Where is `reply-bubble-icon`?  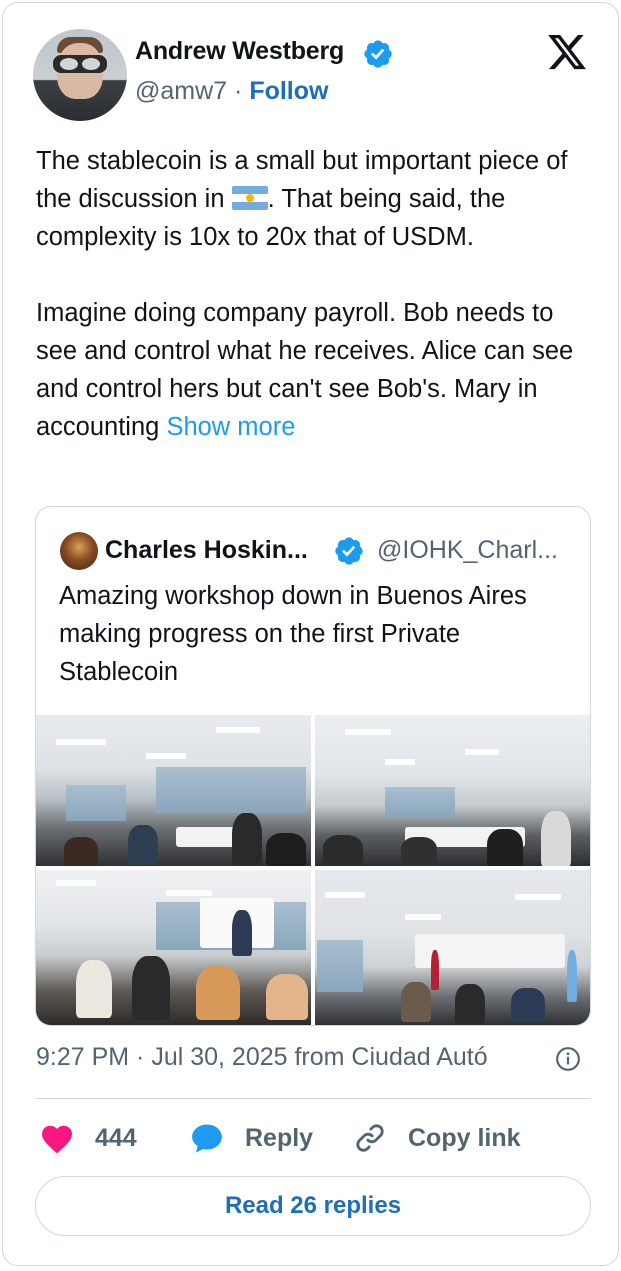
reply-bubble-icon is located at coordinates (207, 1138).